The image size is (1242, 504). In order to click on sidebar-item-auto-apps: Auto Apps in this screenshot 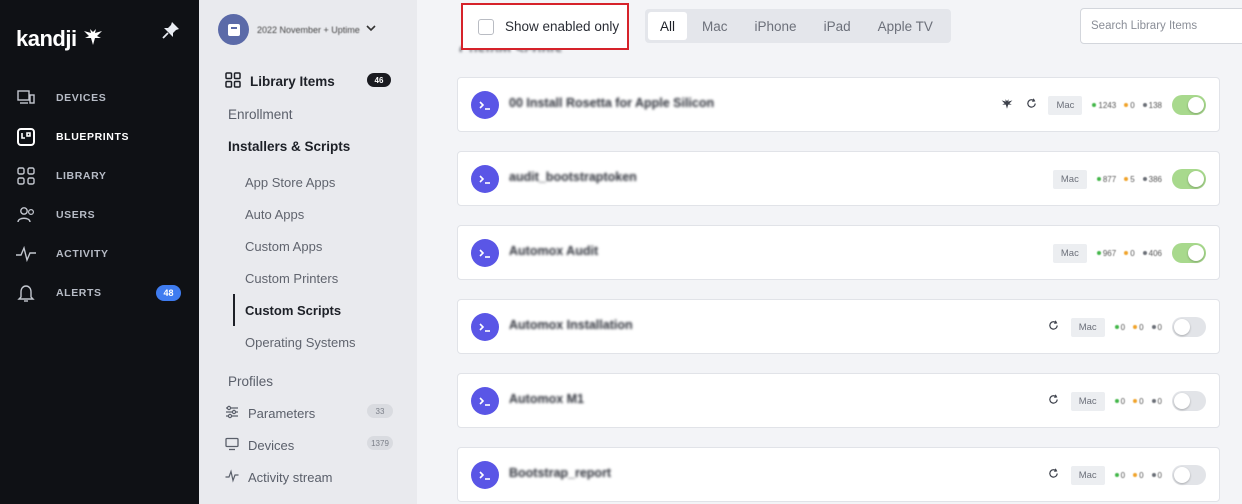, I will do `click(274, 214)`.